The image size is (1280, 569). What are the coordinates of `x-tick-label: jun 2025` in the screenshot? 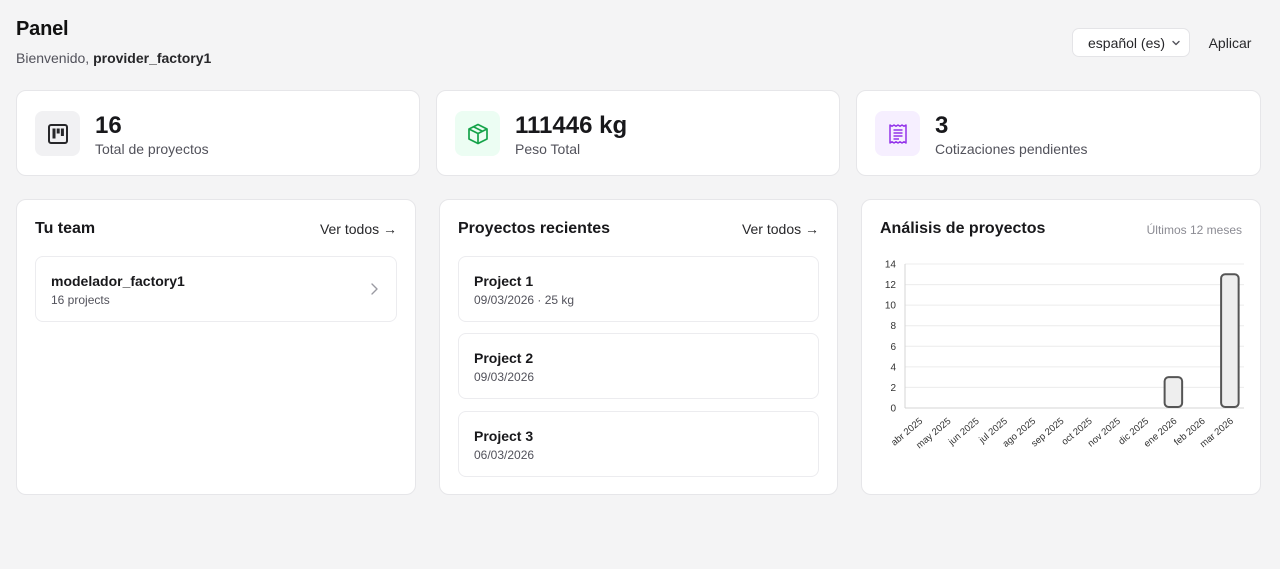 It's located at (964, 432).